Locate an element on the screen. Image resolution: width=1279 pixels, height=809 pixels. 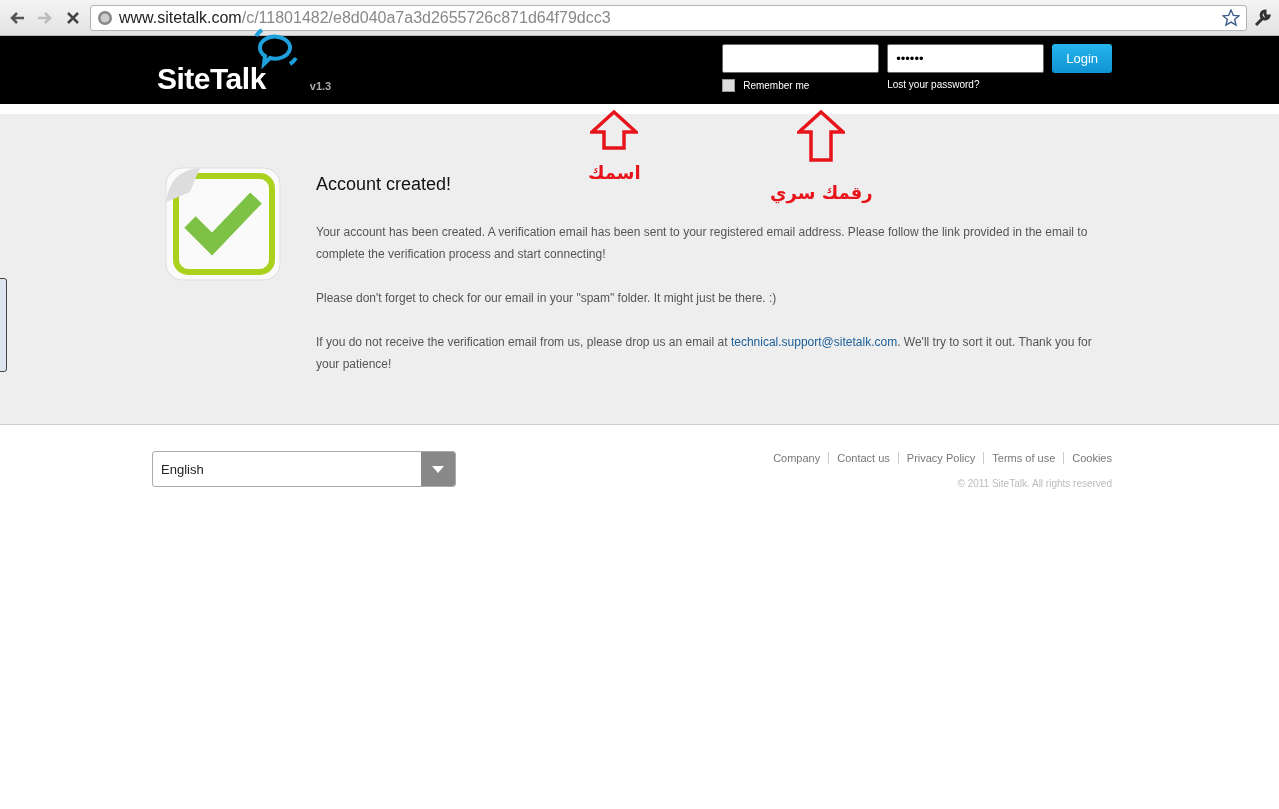
wrench-icon is located at coordinates (1263, 17).